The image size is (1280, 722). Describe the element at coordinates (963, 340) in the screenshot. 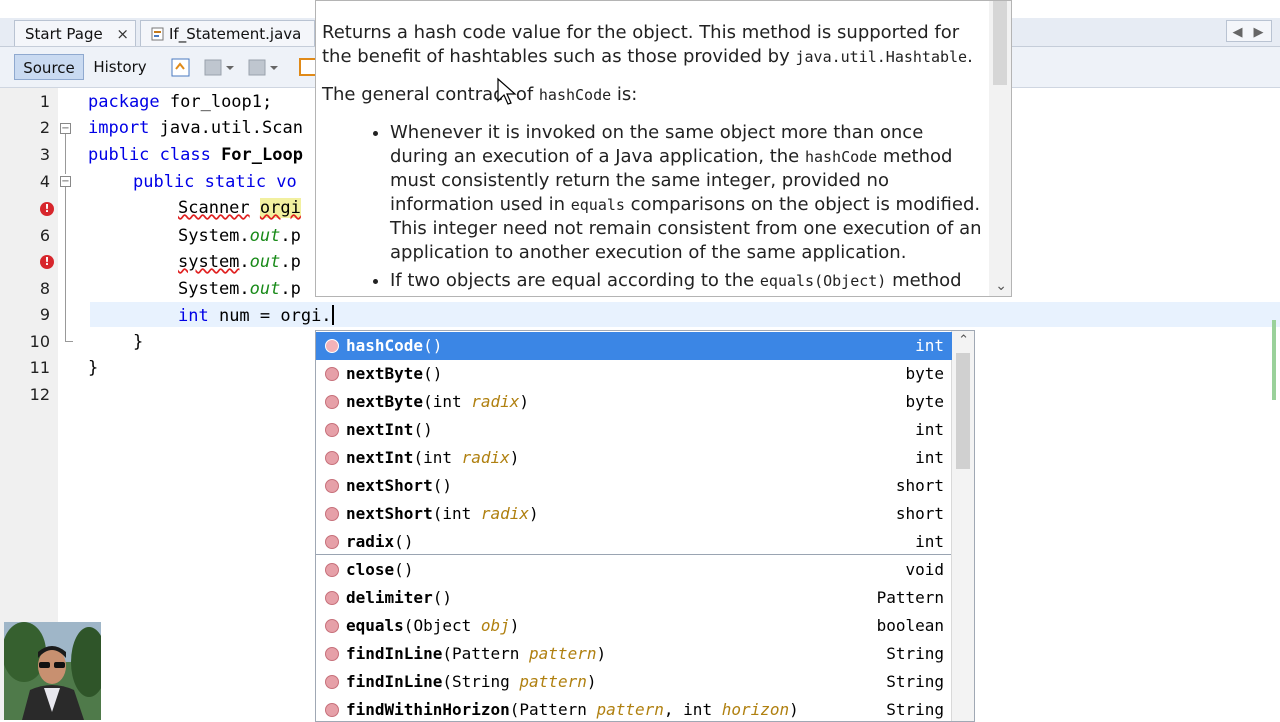

I see `chevron-up-icon: ⌃` at that location.